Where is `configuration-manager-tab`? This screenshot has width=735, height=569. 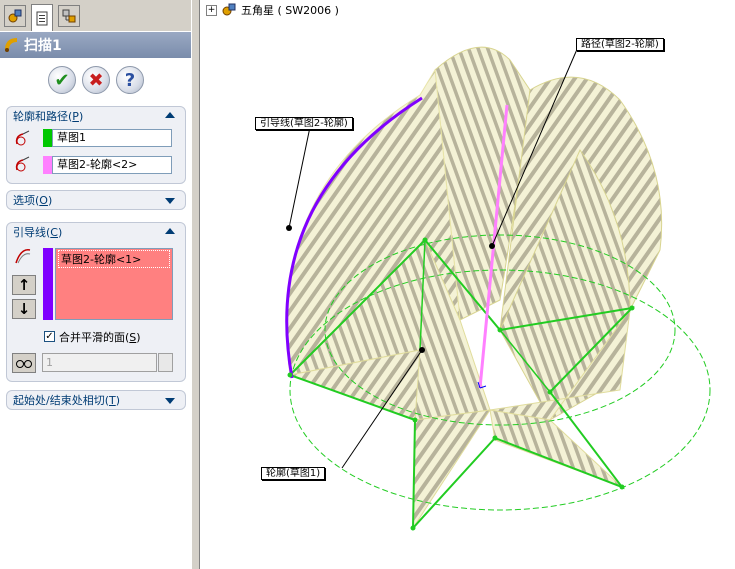
configuration-manager-tab is located at coordinates (69, 16).